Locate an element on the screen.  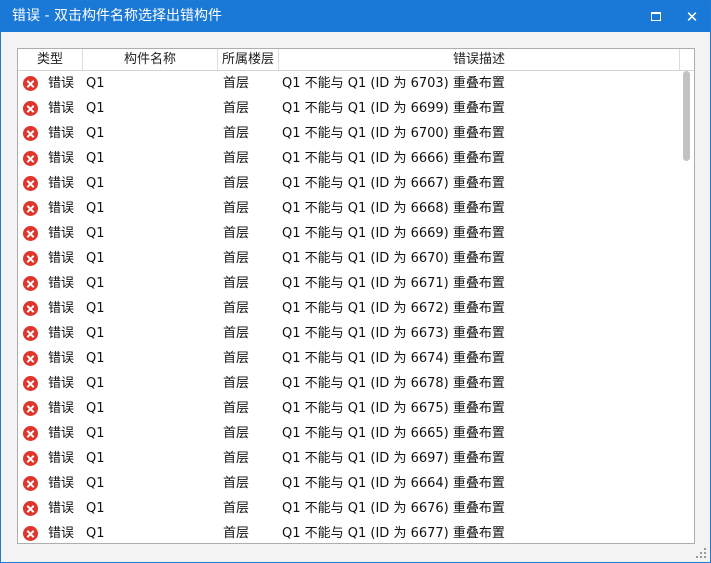
table-row: 错误 Q1 首层 Q1 不能与 Q1 (ID 为 6669) 重叠布置 is located at coordinates (349, 233).